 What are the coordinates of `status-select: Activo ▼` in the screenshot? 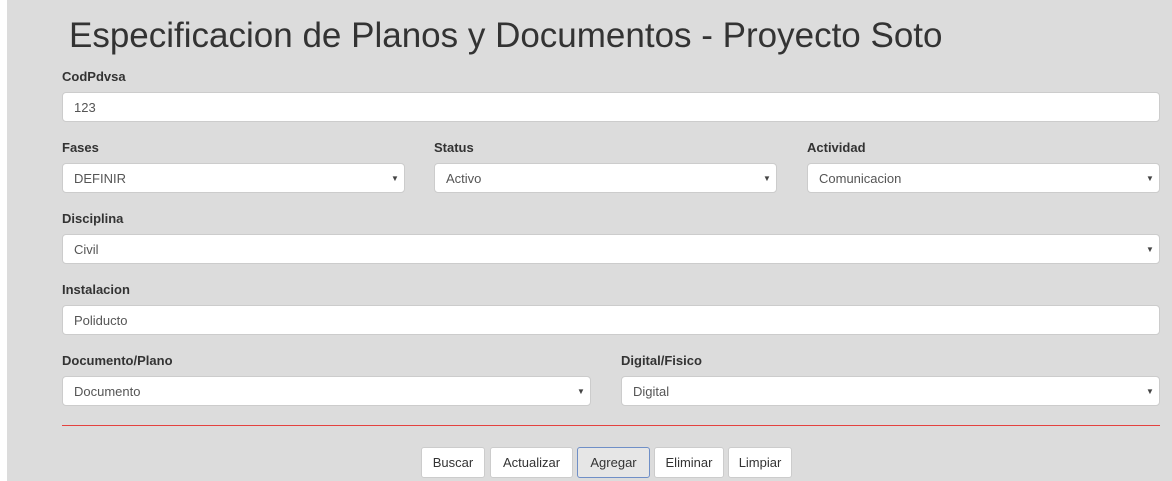 It's located at (605, 178).